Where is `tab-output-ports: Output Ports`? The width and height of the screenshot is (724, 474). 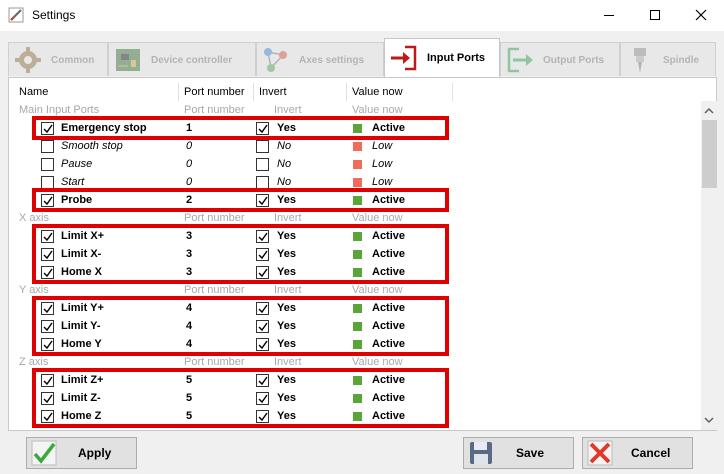 tab-output-ports: Output Ports is located at coordinates (560, 59).